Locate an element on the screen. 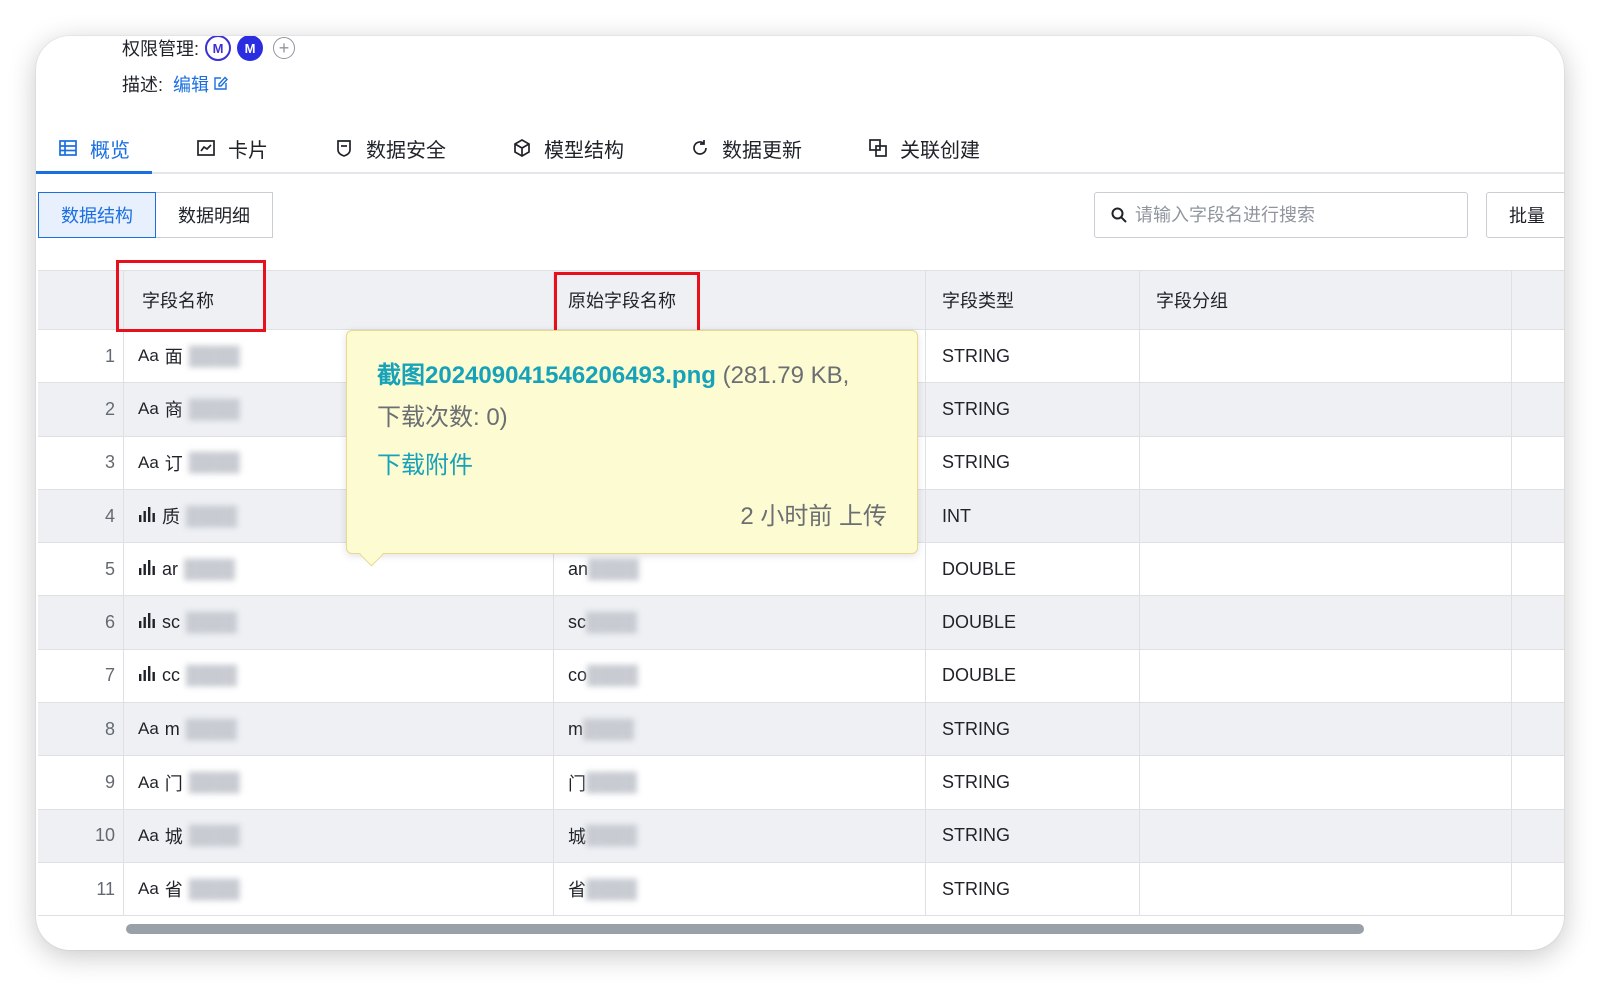 This screenshot has height=986, width=1600. tab-link-create: 关联创建 is located at coordinates (924, 148).